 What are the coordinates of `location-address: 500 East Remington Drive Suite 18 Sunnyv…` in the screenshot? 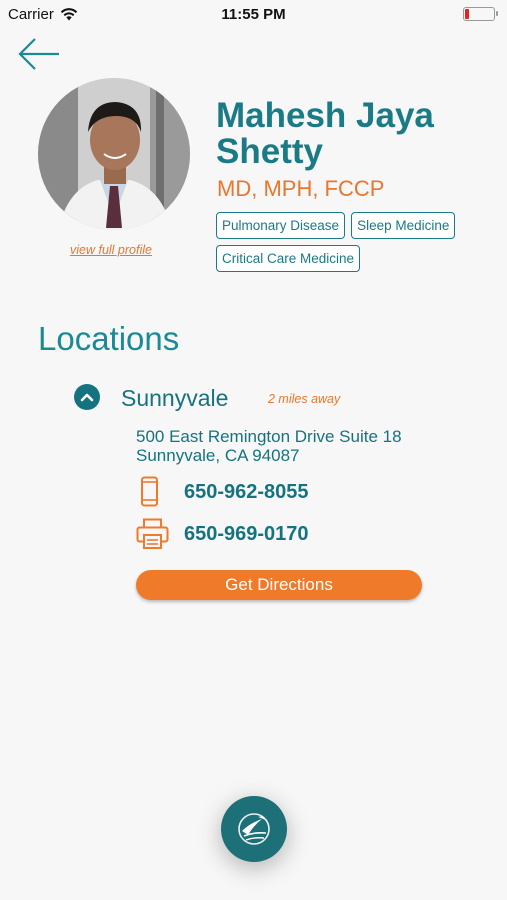 It's located at (269, 446).